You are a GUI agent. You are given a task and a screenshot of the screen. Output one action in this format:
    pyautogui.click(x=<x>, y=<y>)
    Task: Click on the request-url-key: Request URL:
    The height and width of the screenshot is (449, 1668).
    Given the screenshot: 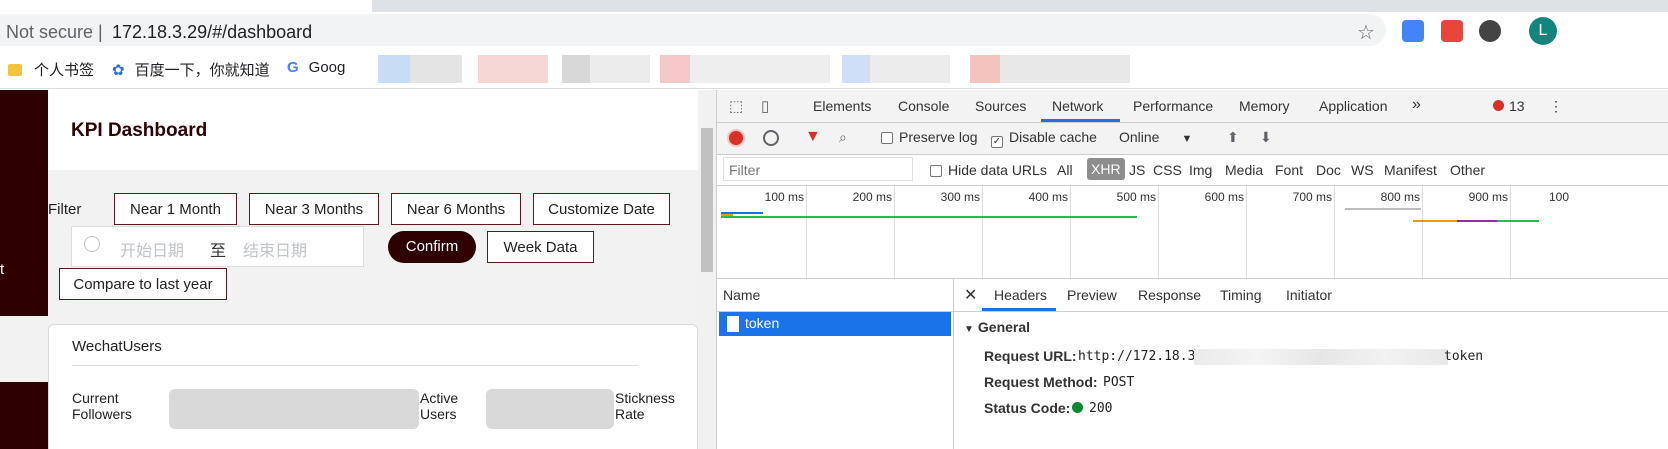 What is the action you would take?
    pyautogui.click(x=1030, y=356)
    